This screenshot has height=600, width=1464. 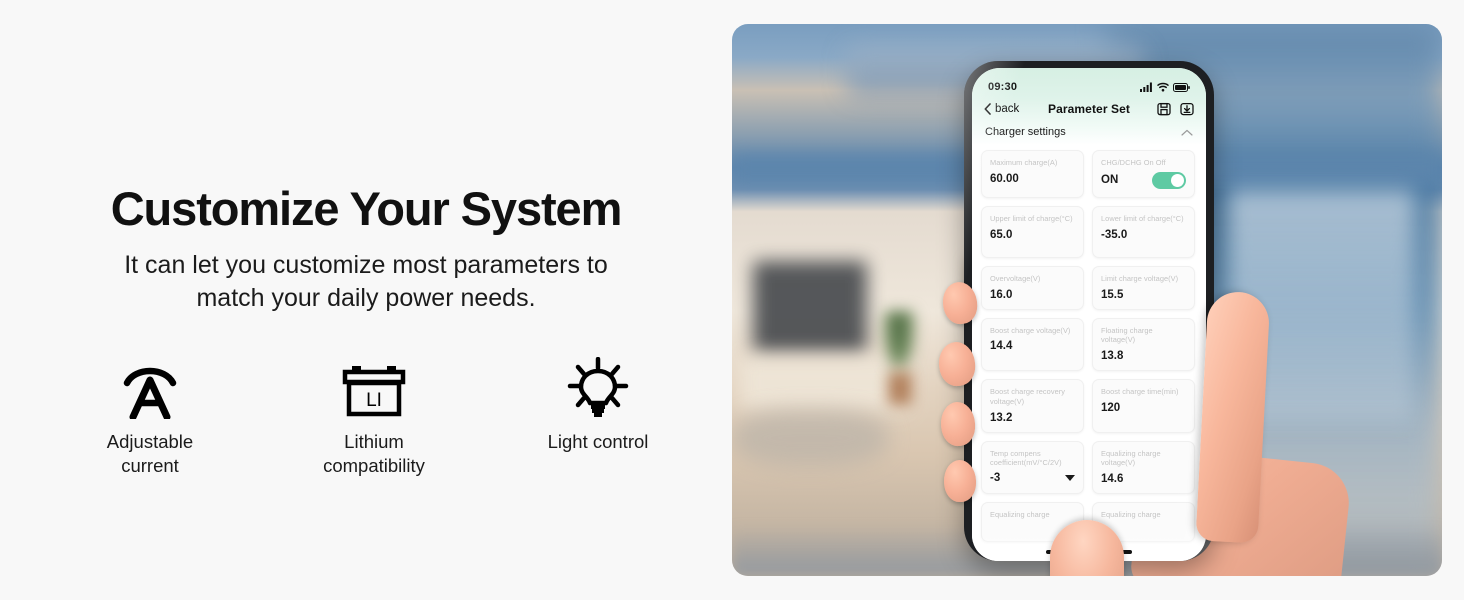 I want to click on light-bulb-icon, so click(x=598, y=388).